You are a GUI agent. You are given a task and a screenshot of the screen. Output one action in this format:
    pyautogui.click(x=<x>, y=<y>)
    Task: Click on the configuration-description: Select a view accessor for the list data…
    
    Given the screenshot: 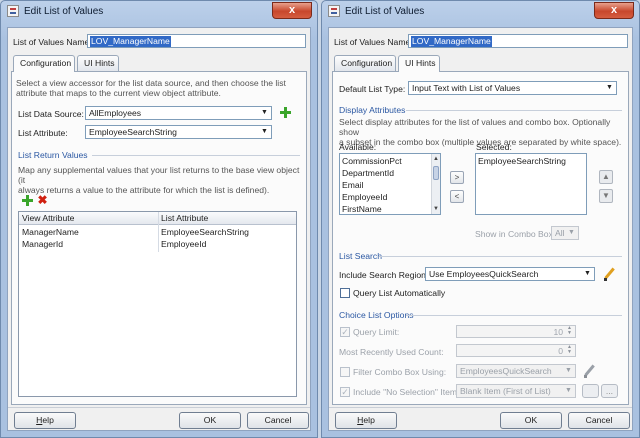 What is the action you would take?
    pyautogui.click(x=151, y=88)
    